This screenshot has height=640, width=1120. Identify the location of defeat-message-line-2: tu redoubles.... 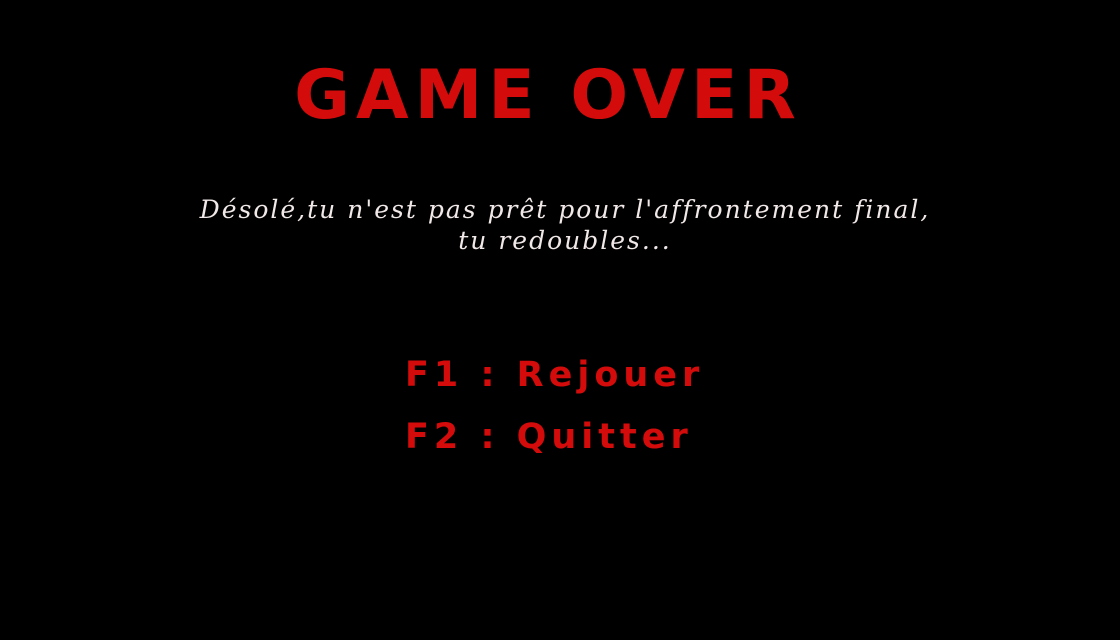
(565, 240).